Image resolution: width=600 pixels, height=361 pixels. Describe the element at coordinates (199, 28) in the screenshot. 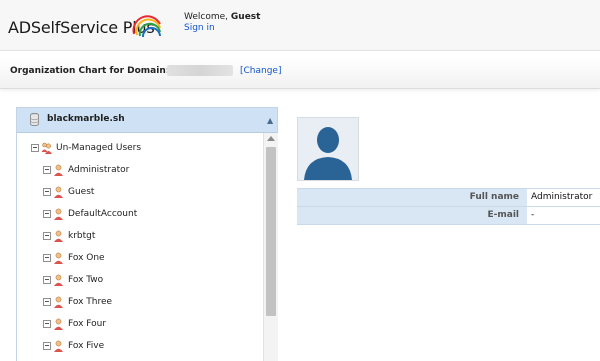

I see `sign-in-link: Sign in` at that location.